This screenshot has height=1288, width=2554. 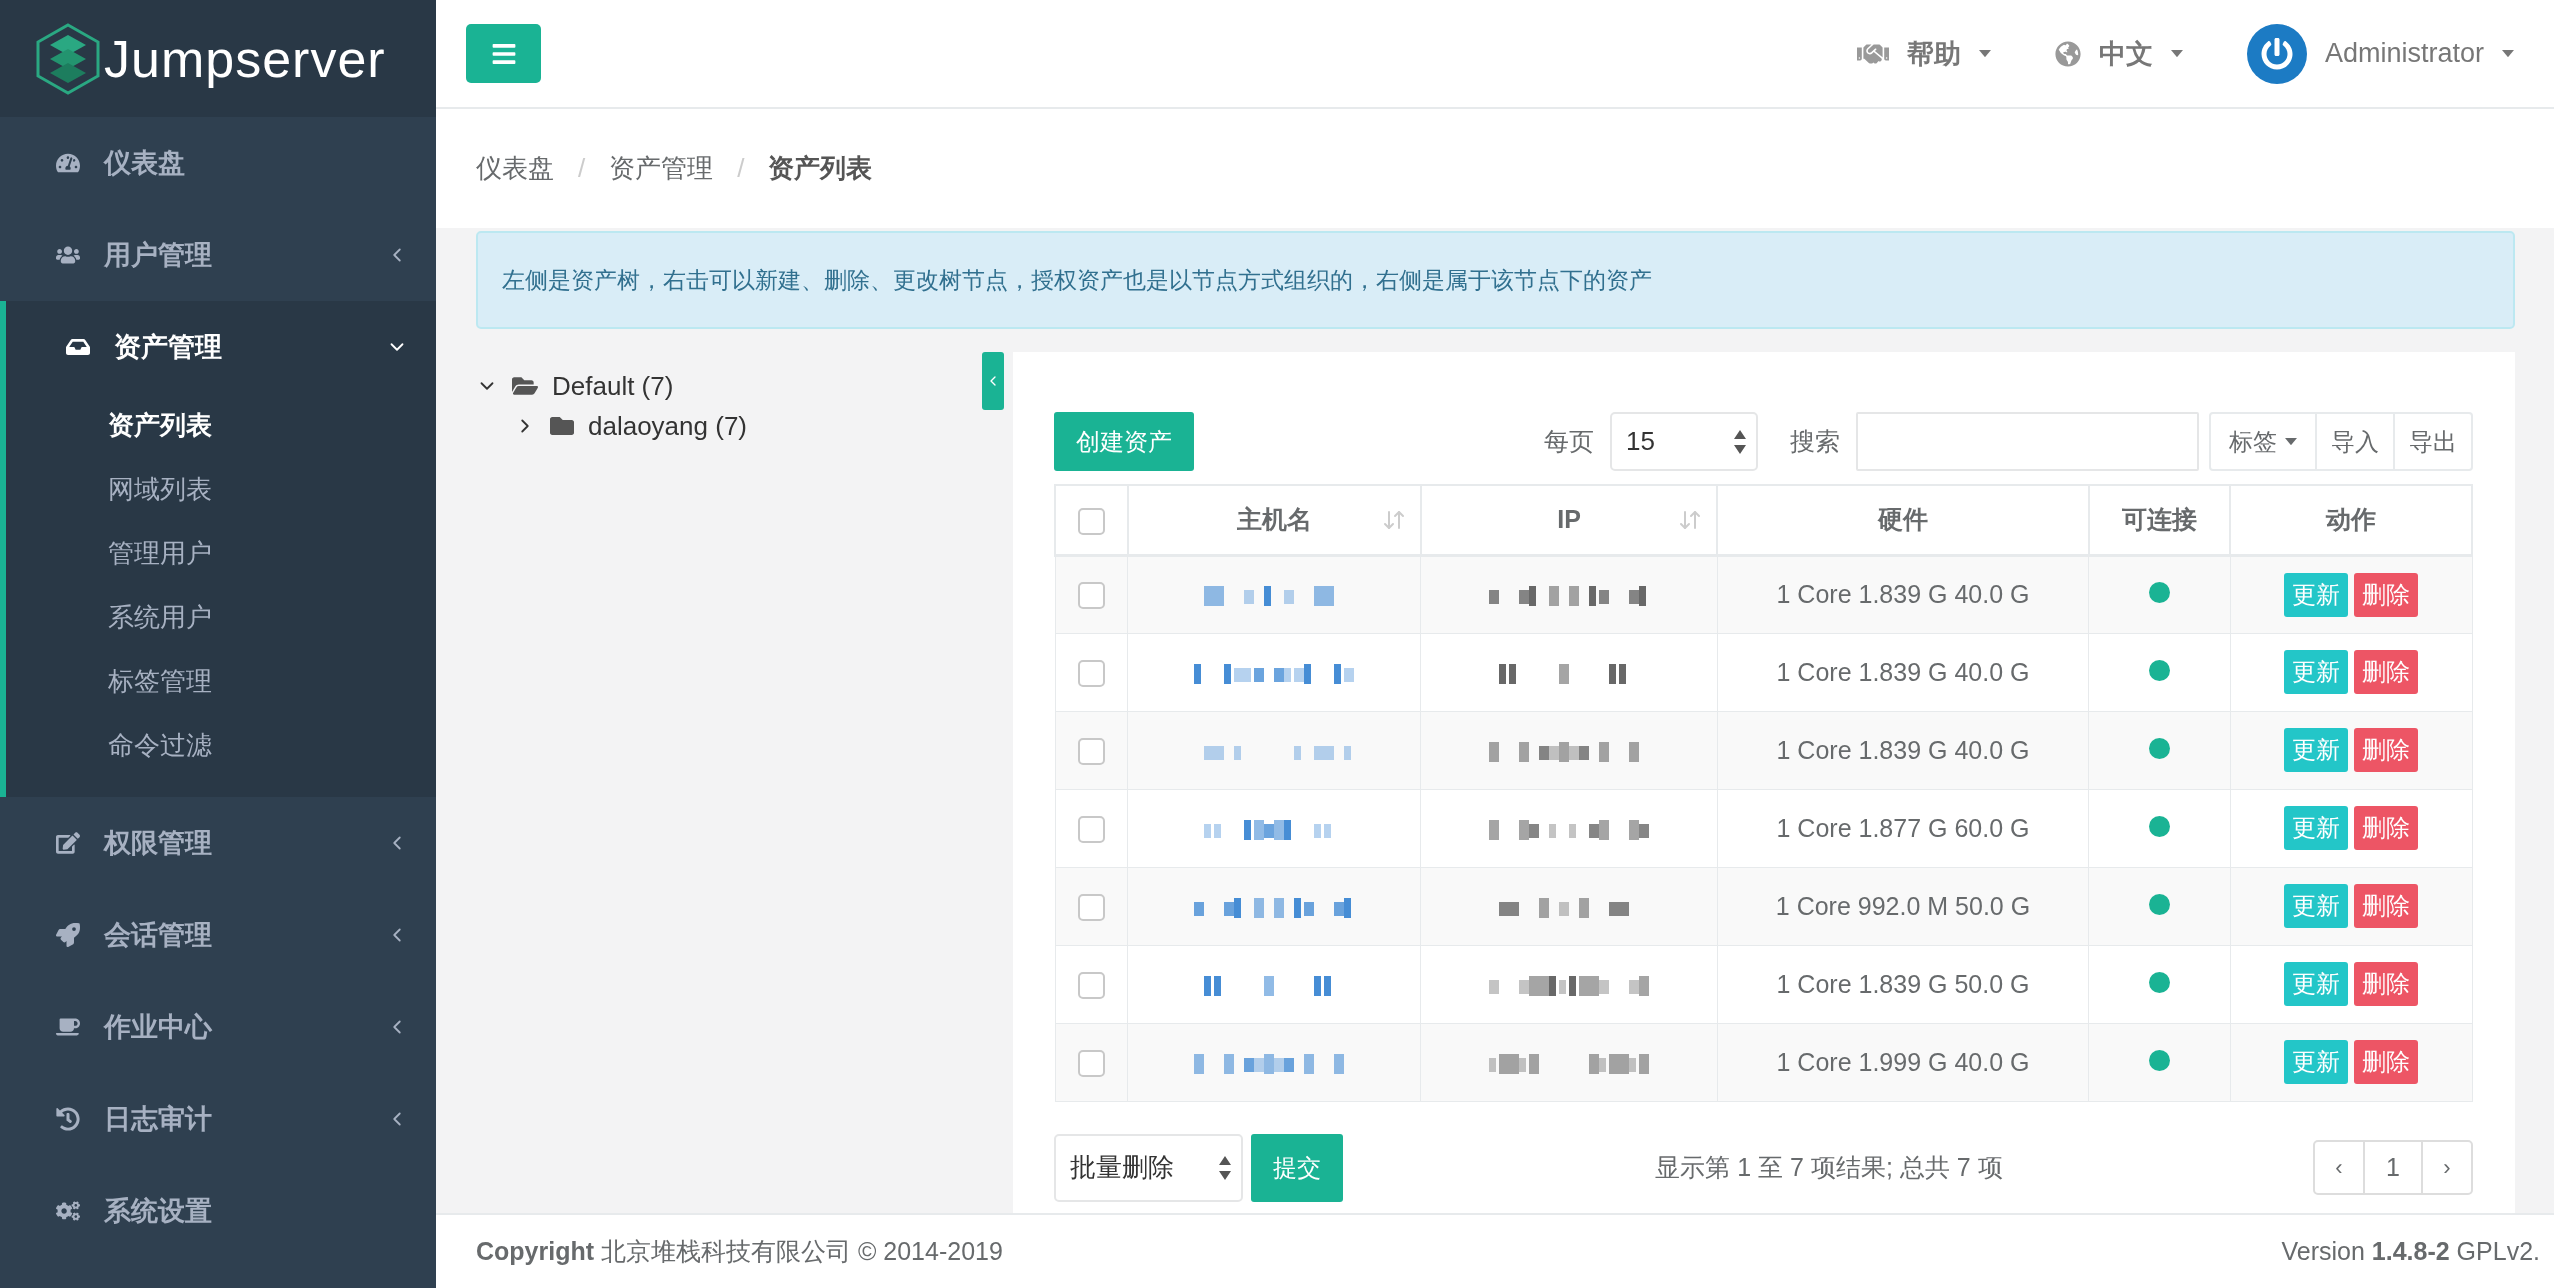 I want to click on sidebar-item: 日志审计, so click(x=218, y=1119).